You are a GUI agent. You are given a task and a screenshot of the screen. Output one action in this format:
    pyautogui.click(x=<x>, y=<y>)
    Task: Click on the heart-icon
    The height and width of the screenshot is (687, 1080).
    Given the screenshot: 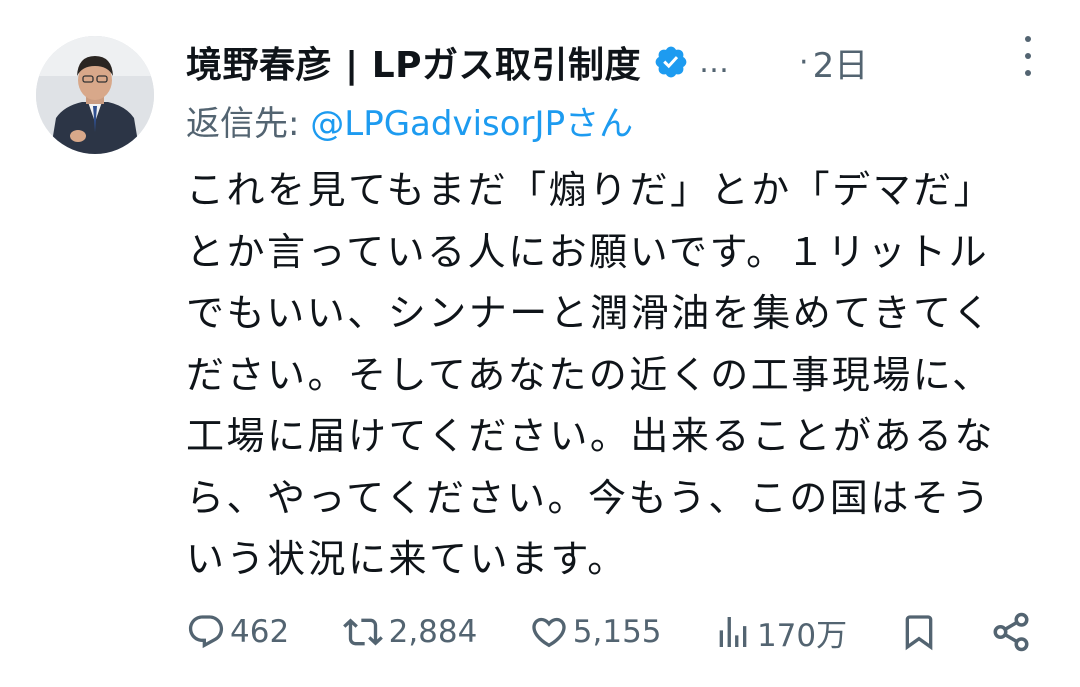 What is the action you would take?
    pyautogui.click(x=549, y=632)
    